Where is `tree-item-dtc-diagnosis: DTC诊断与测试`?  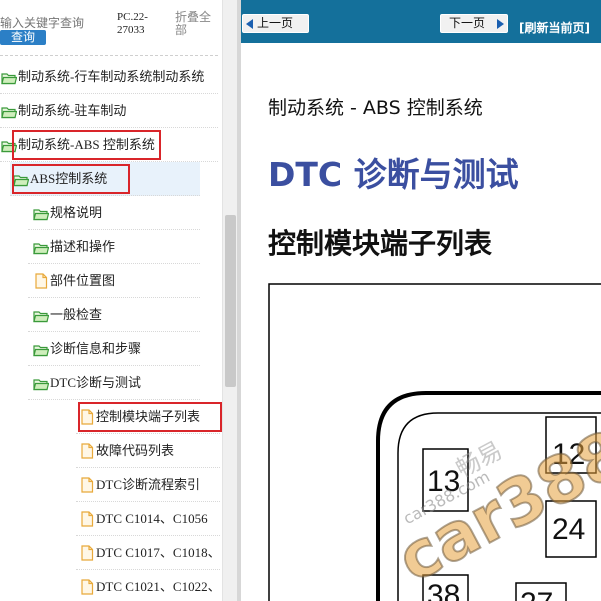 tree-item-dtc-diagnosis: DTC诊断与测试 is located at coordinates (114, 383).